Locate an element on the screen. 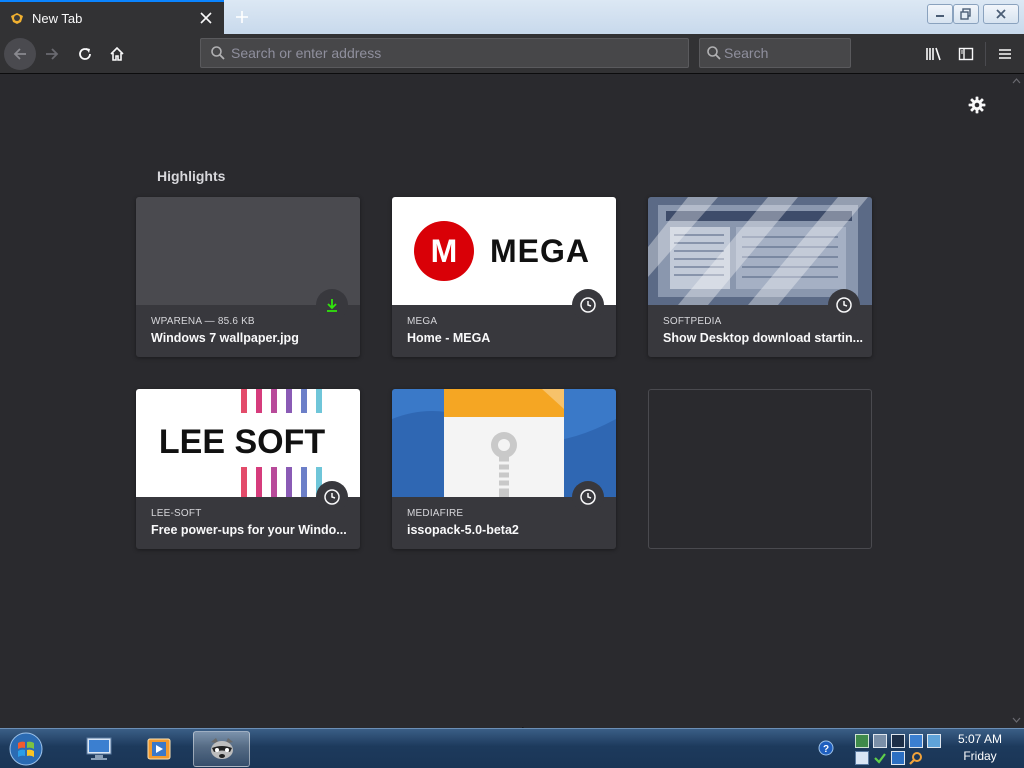 This screenshot has height=768, width=1024. start-button is located at coordinates (26, 749).